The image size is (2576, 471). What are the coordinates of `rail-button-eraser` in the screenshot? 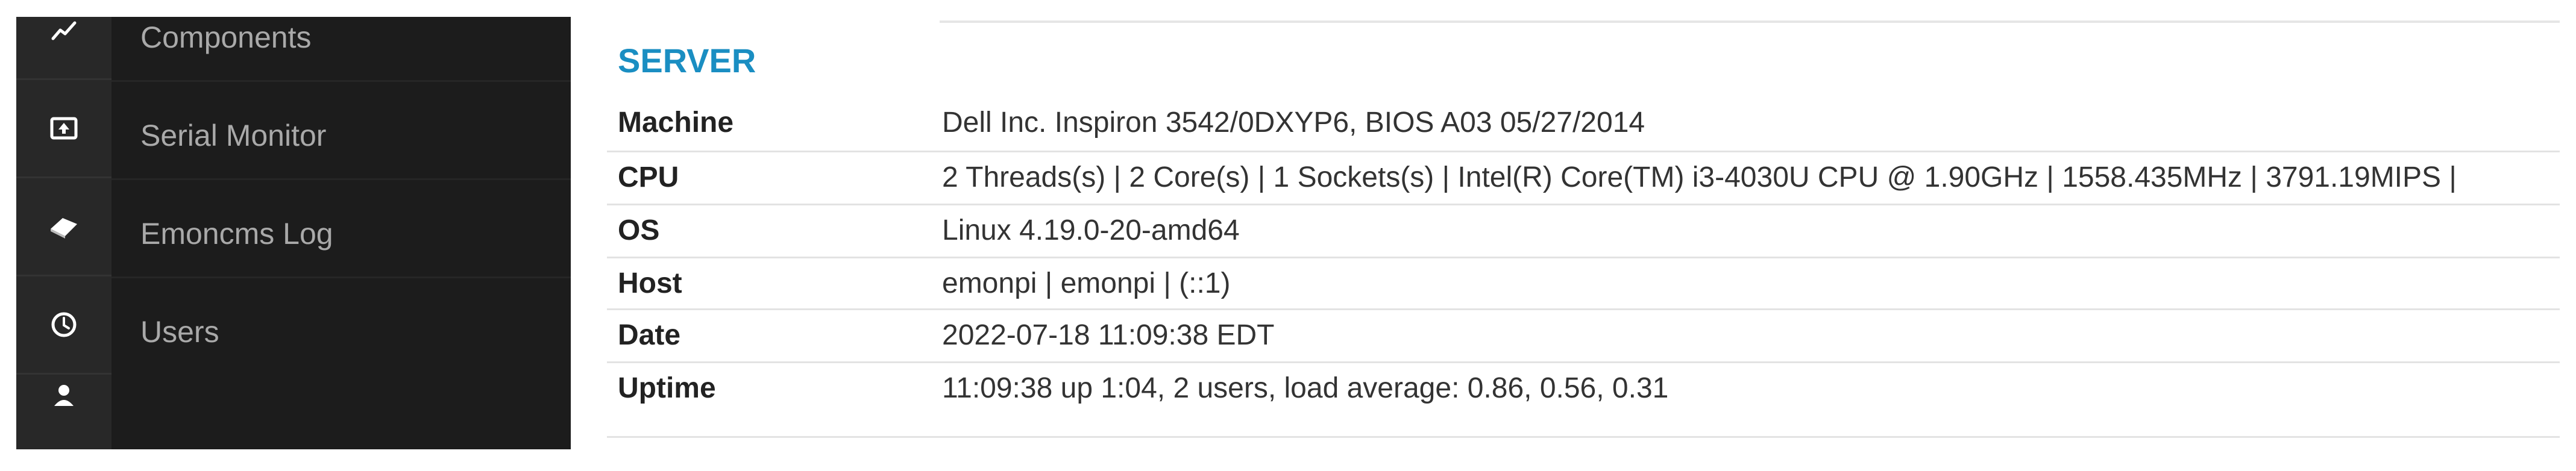 It's located at (64, 227).